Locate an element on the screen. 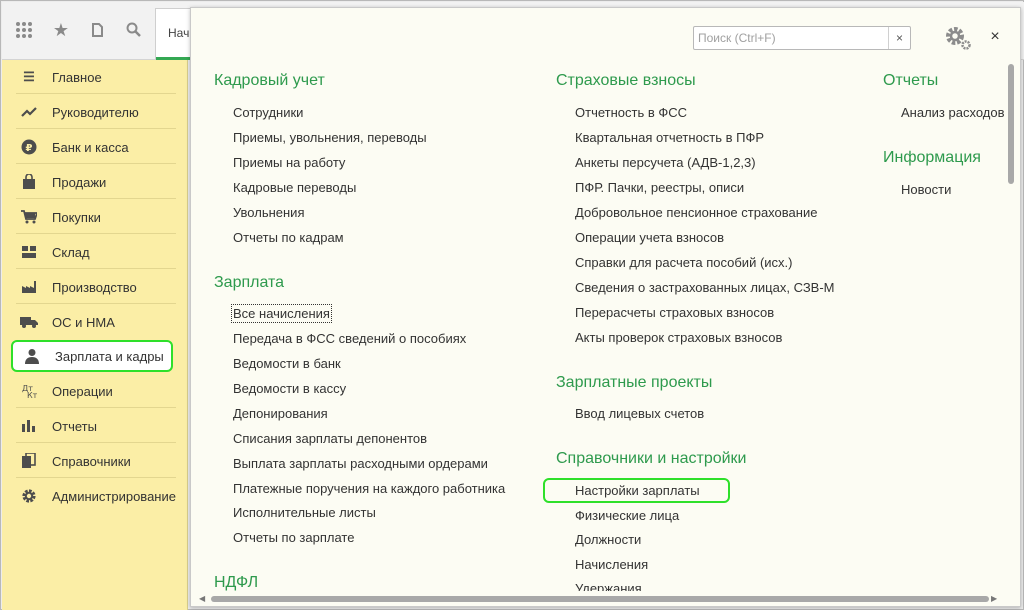  sidebar-item-production: Производство is located at coordinates (96, 287).